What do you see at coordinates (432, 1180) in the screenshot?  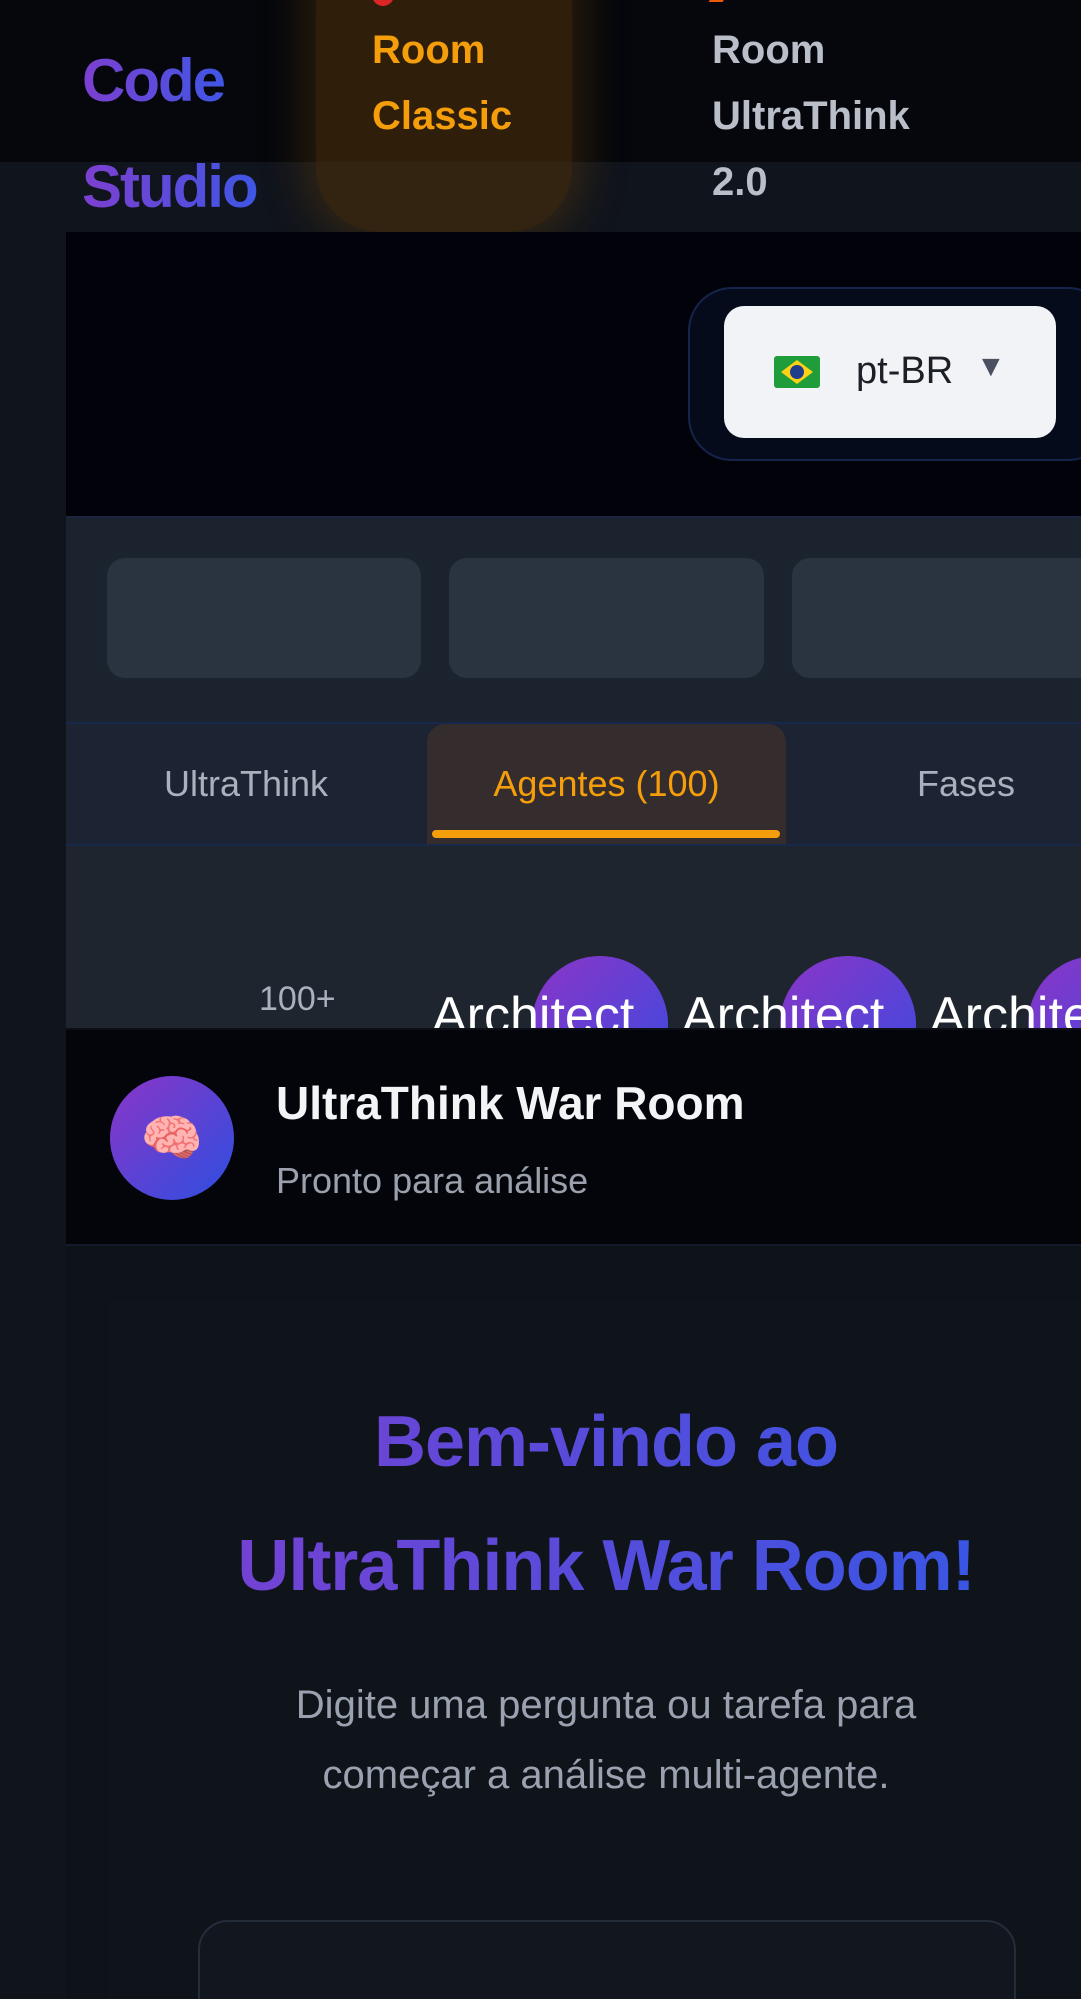 I see `chat-status: Pronto para análise` at bounding box center [432, 1180].